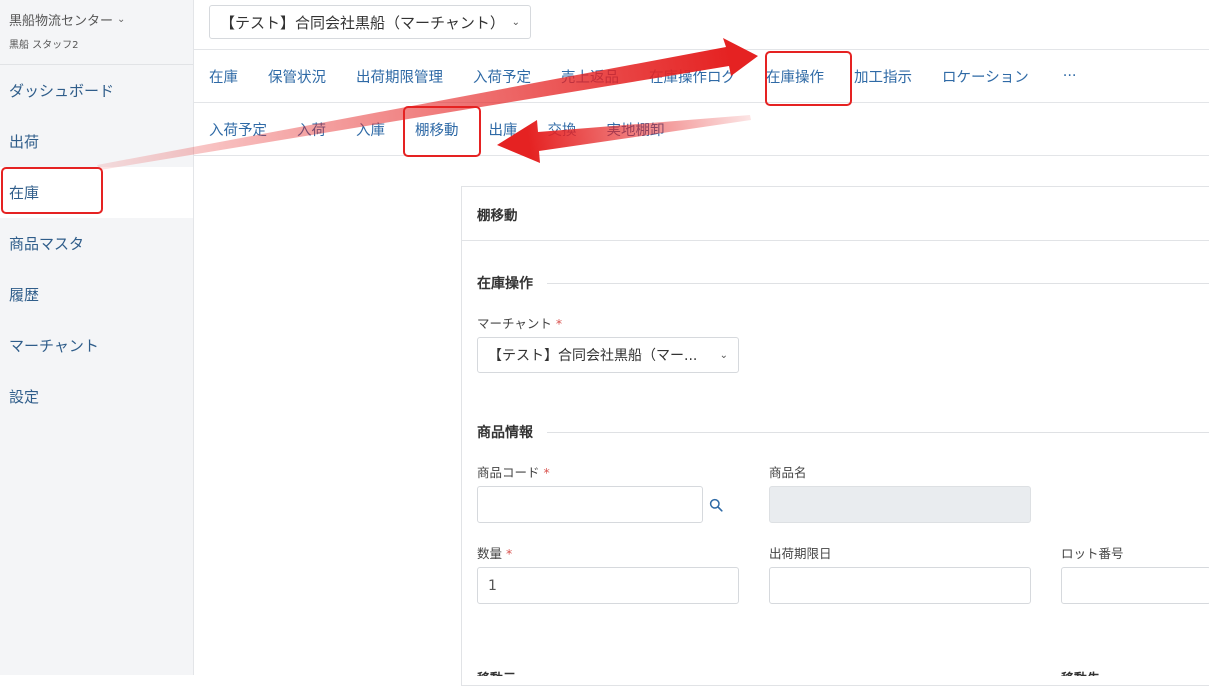 This screenshot has height=686, width=1209. I want to click on tab-stock-operation-log: 在庫操作ログ, so click(692, 76).